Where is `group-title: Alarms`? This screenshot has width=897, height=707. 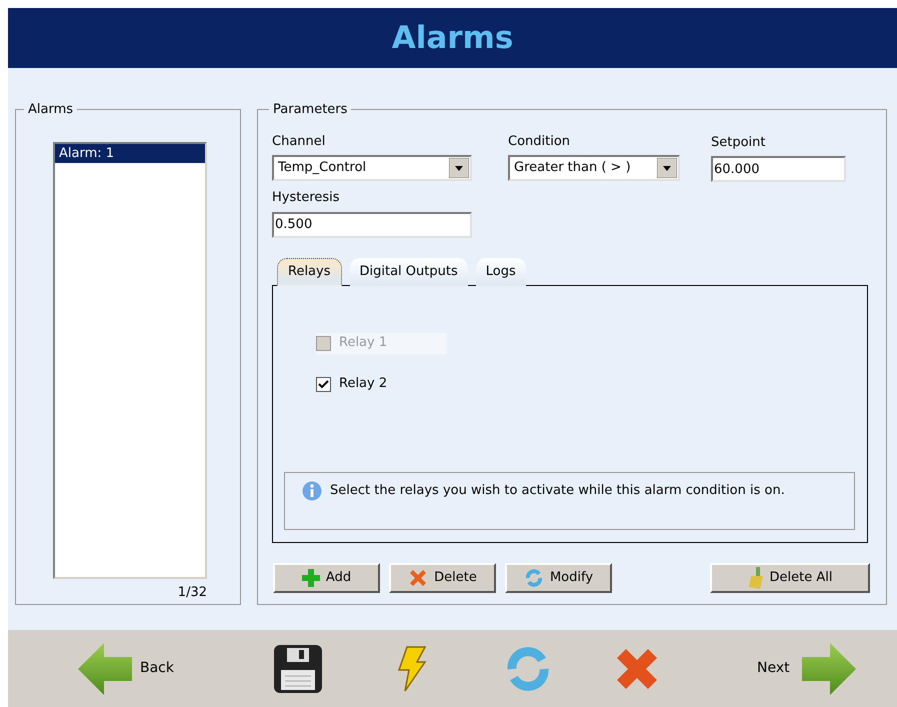
group-title: Alarms is located at coordinates (50, 110).